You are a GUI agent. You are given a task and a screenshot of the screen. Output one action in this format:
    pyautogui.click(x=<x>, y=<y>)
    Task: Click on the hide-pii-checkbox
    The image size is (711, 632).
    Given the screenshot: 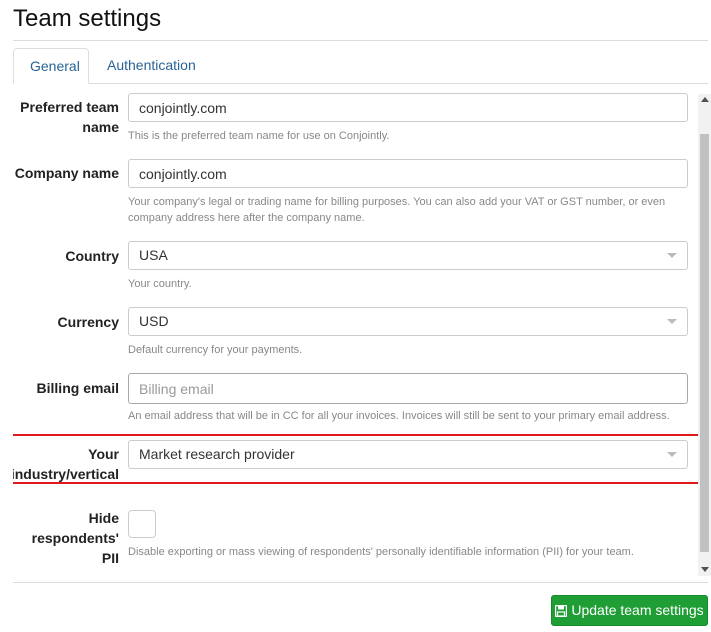 What is the action you would take?
    pyautogui.click(x=142, y=524)
    